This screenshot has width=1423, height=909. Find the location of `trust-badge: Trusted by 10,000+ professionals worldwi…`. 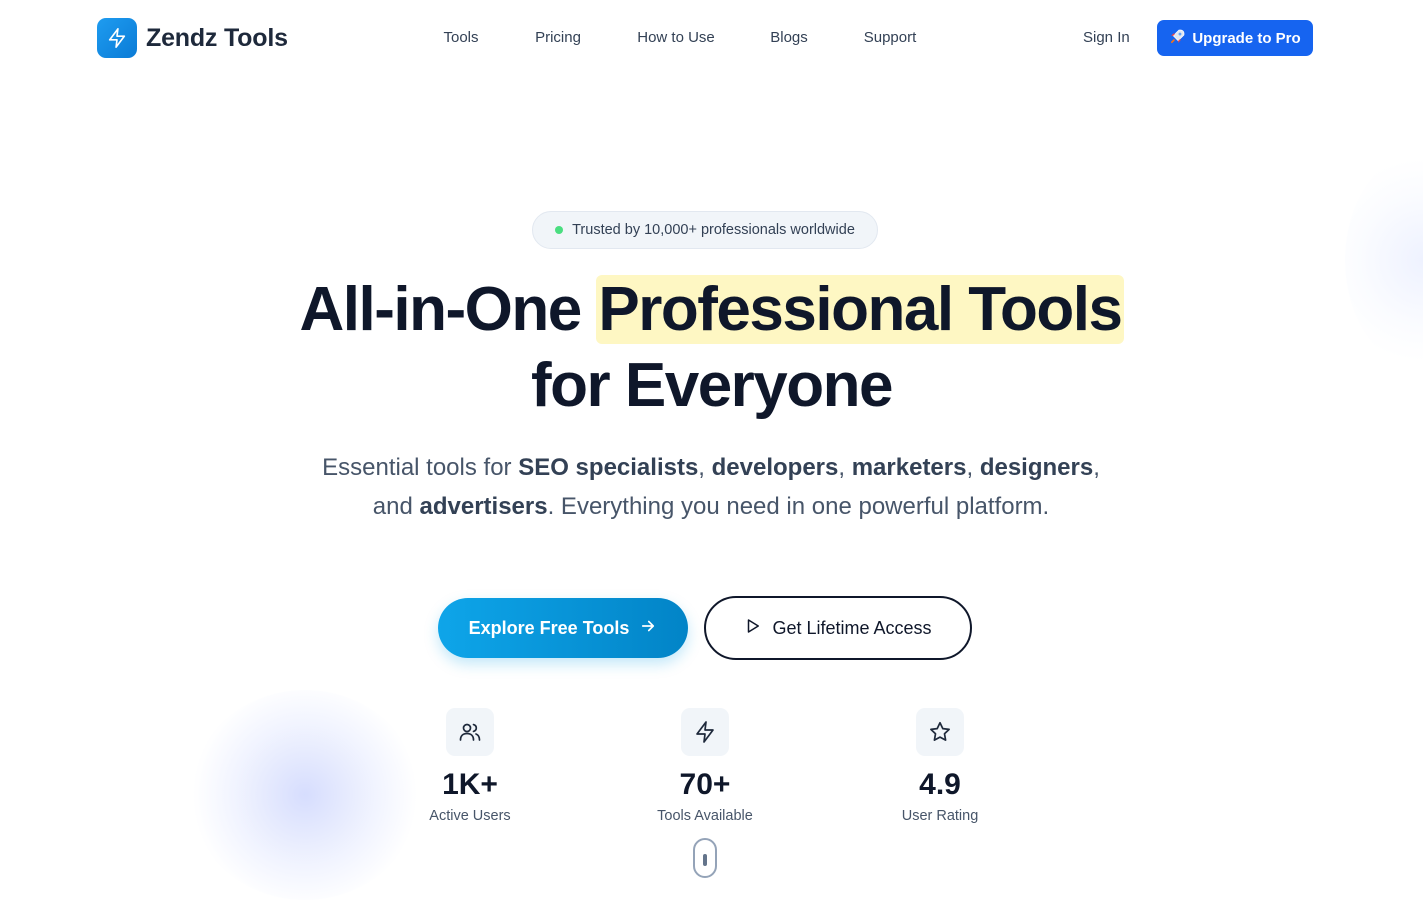

trust-badge: Trusted by 10,000+ professionals worldwi… is located at coordinates (705, 230).